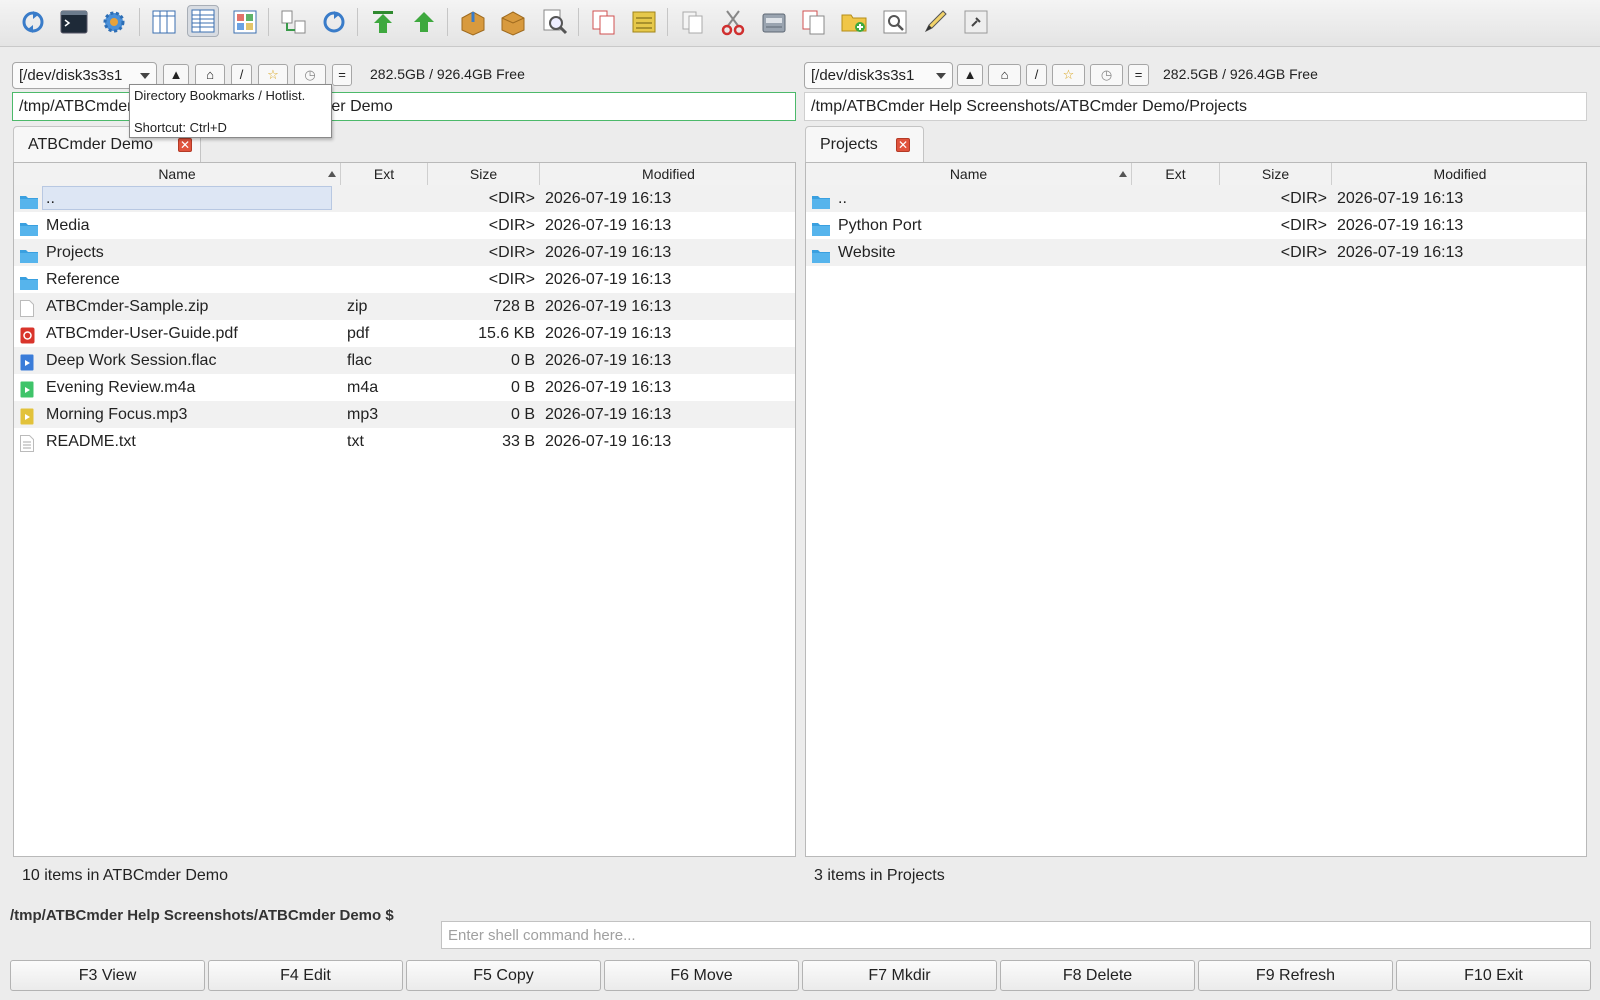 The height and width of the screenshot is (1000, 1600). I want to click on right-tab-label: Projects, so click(849, 144).